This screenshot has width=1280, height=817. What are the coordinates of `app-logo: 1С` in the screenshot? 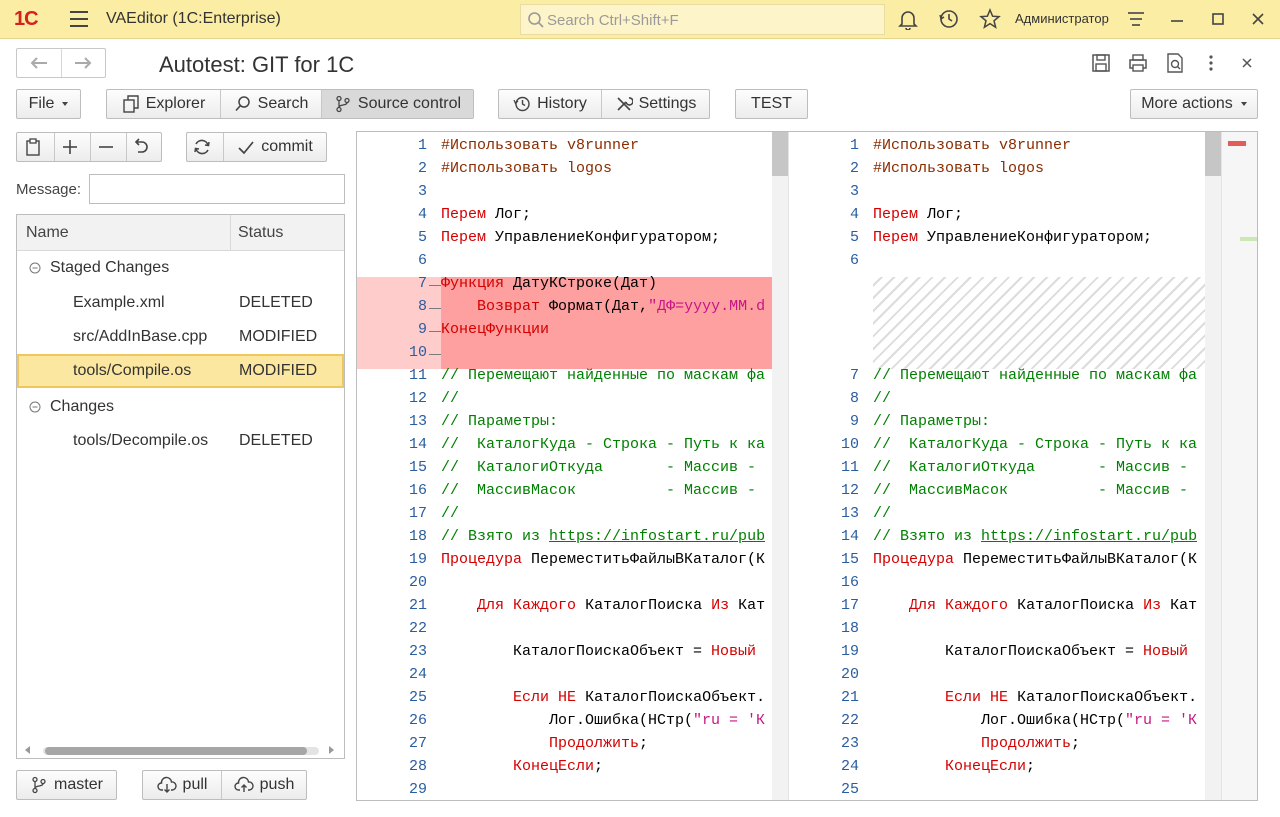 It's located at (26, 19).